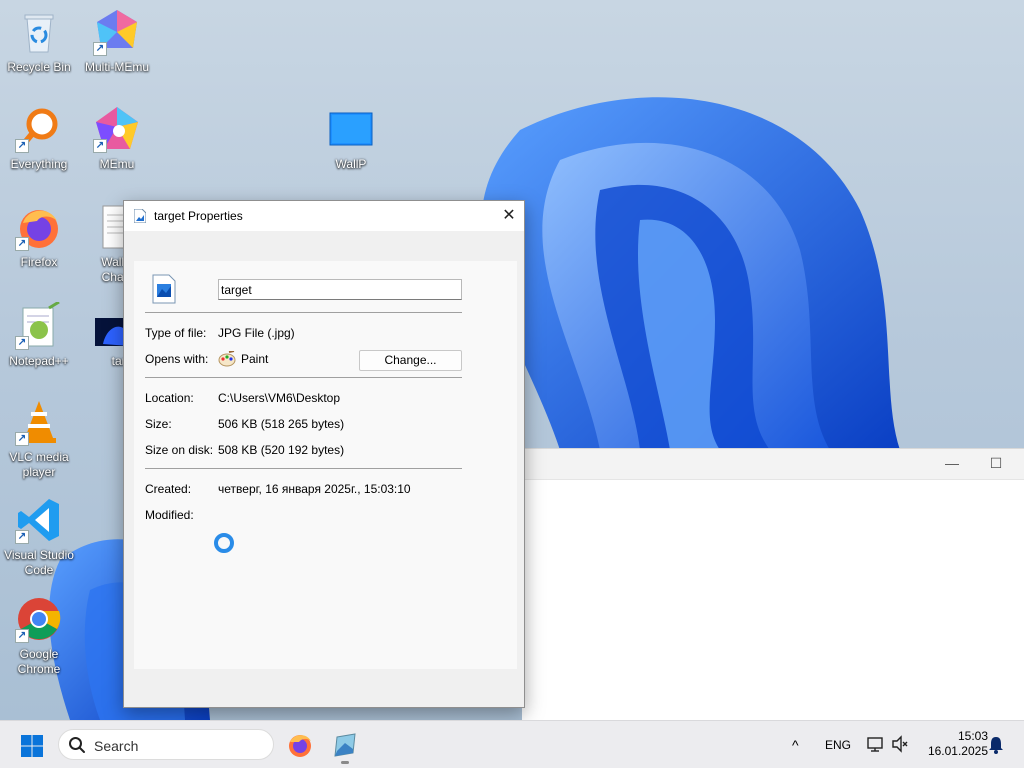 This screenshot has width=1024, height=769. Describe the element at coordinates (39, 262) in the screenshot. I see `desktop-icon-label: Firefox` at that location.